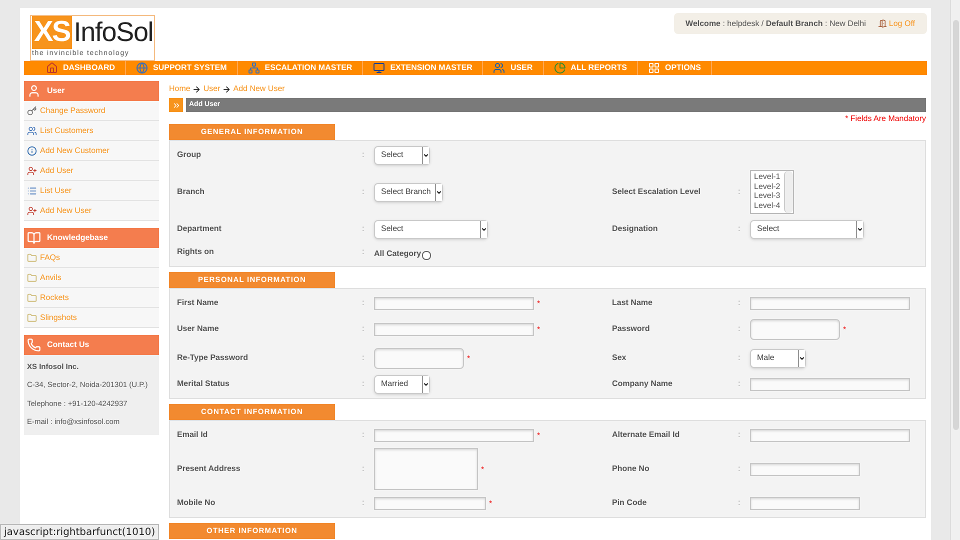 The image size is (960, 540). What do you see at coordinates (955, 270) in the screenshot?
I see `page-scrollbar` at bounding box center [955, 270].